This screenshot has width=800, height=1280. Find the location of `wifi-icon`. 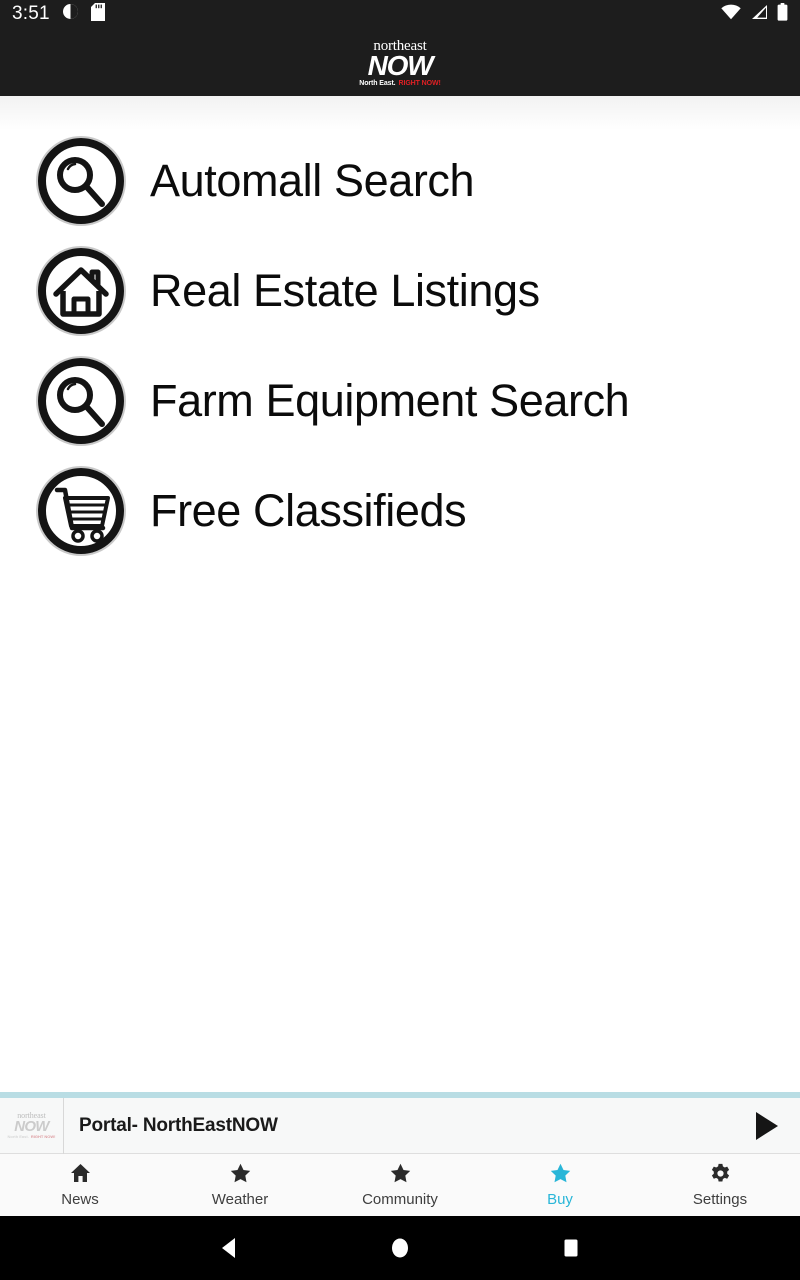

wifi-icon is located at coordinates (731, 14).